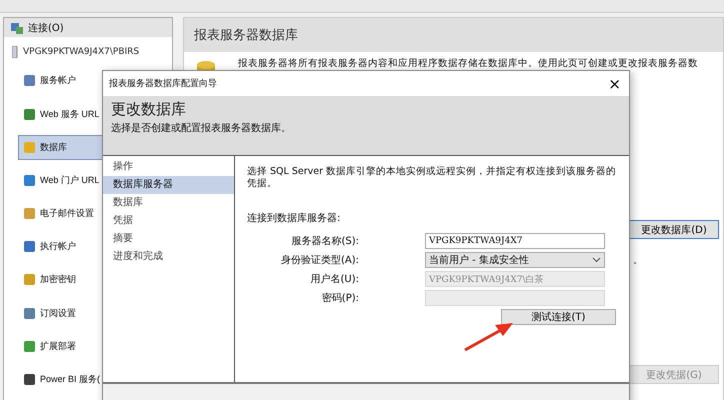 This screenshot has height=400, width=724. I want to click on dialog-heading: 更改数据库, so click(149, 109).